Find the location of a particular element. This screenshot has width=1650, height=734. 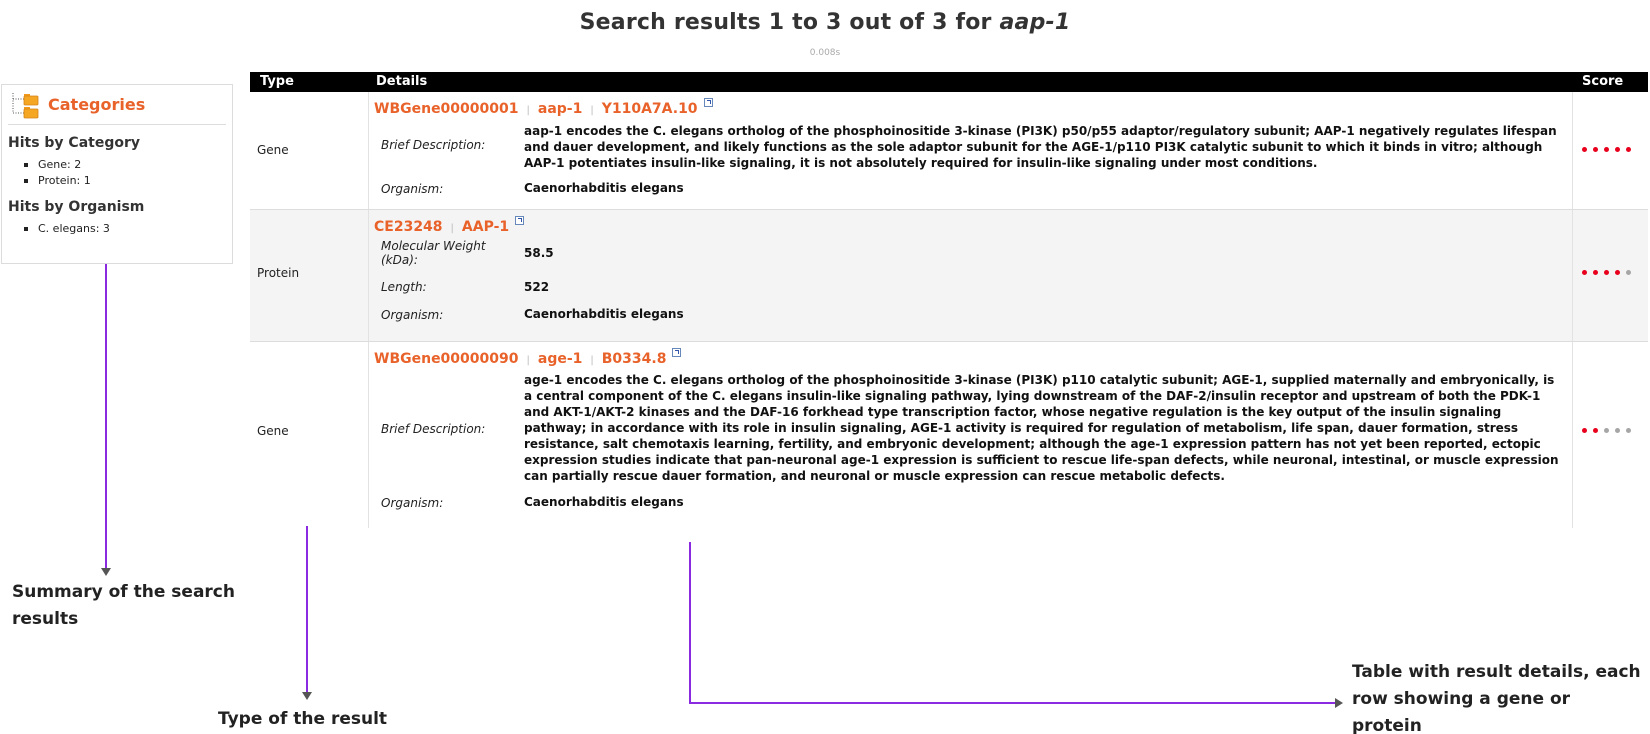

category-hit-gene: Gene: 2 is located at coordinates (128, 165).